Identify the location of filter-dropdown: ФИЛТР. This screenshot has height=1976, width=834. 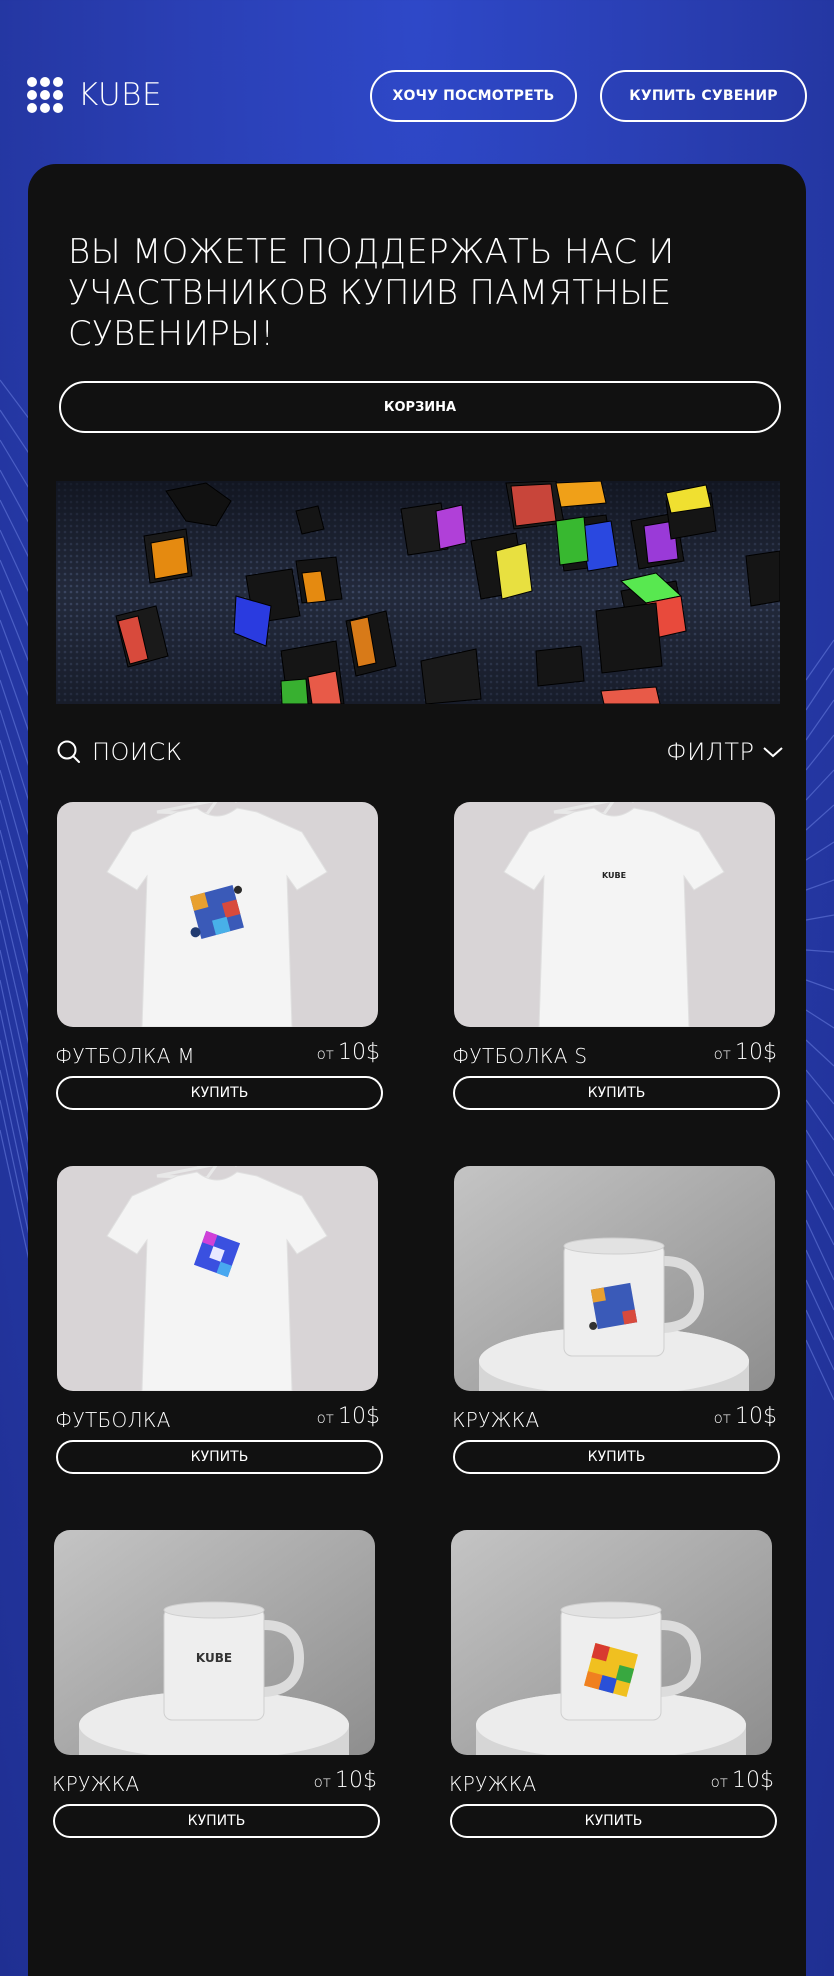
(725, 752).